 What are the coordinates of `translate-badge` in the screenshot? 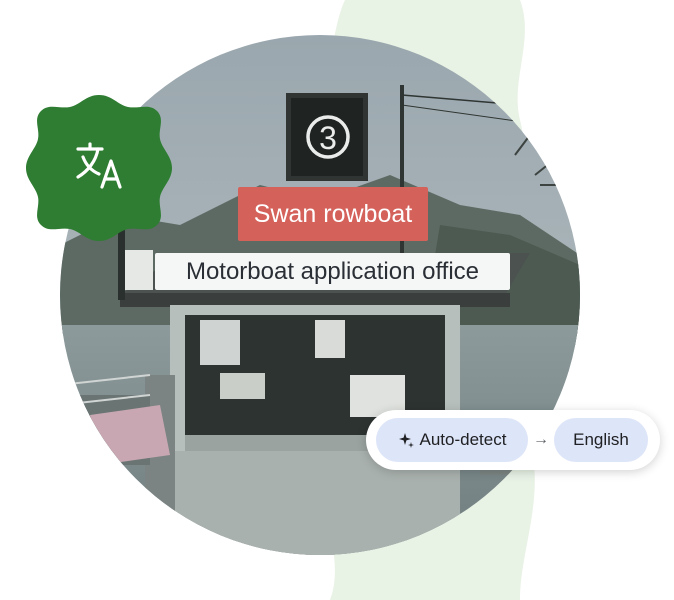 It's located at (99, 168).